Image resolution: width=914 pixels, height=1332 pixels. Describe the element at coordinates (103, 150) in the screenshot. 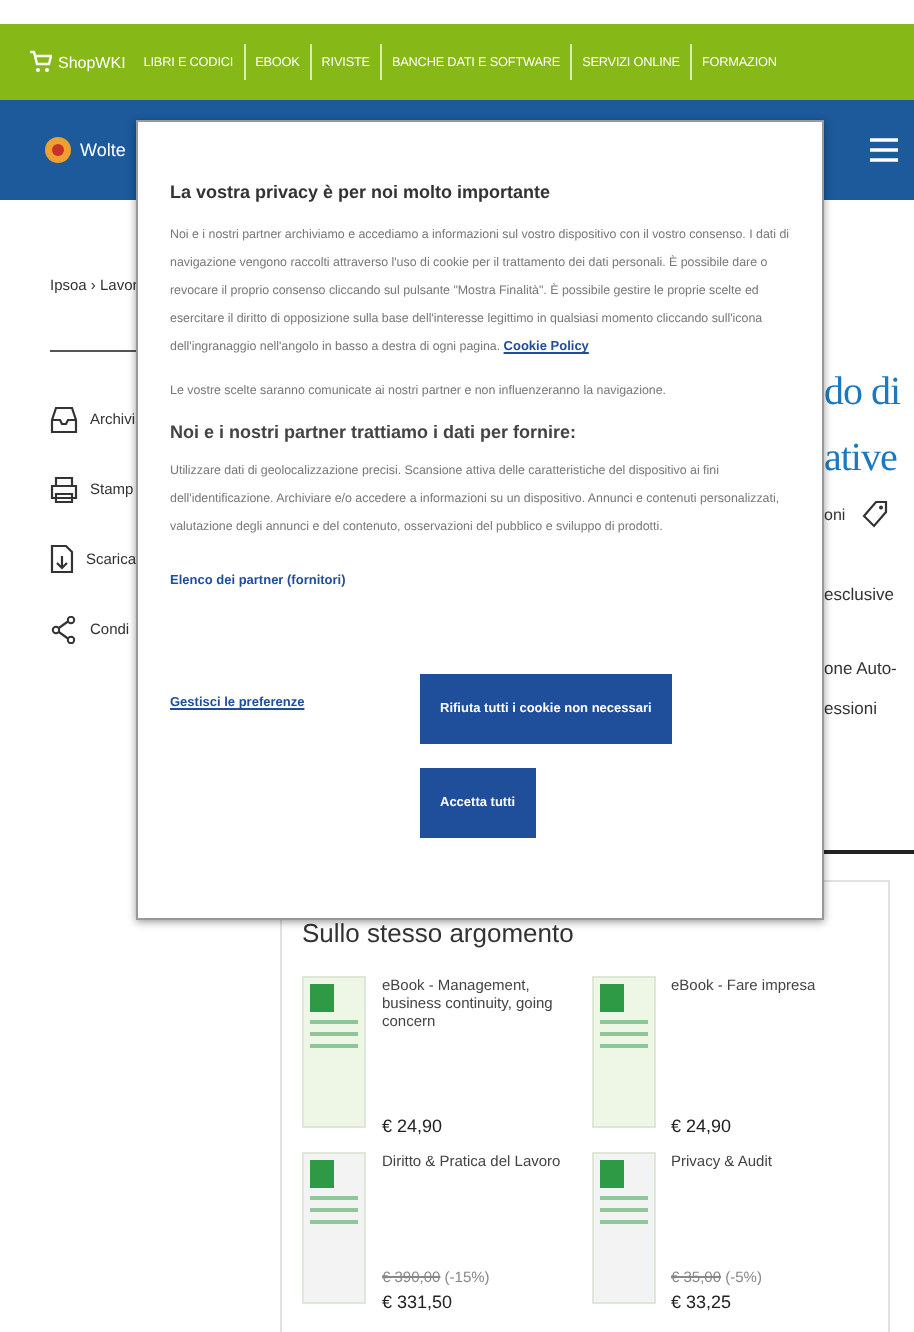

I see `logo-text: Wolte` at that location.